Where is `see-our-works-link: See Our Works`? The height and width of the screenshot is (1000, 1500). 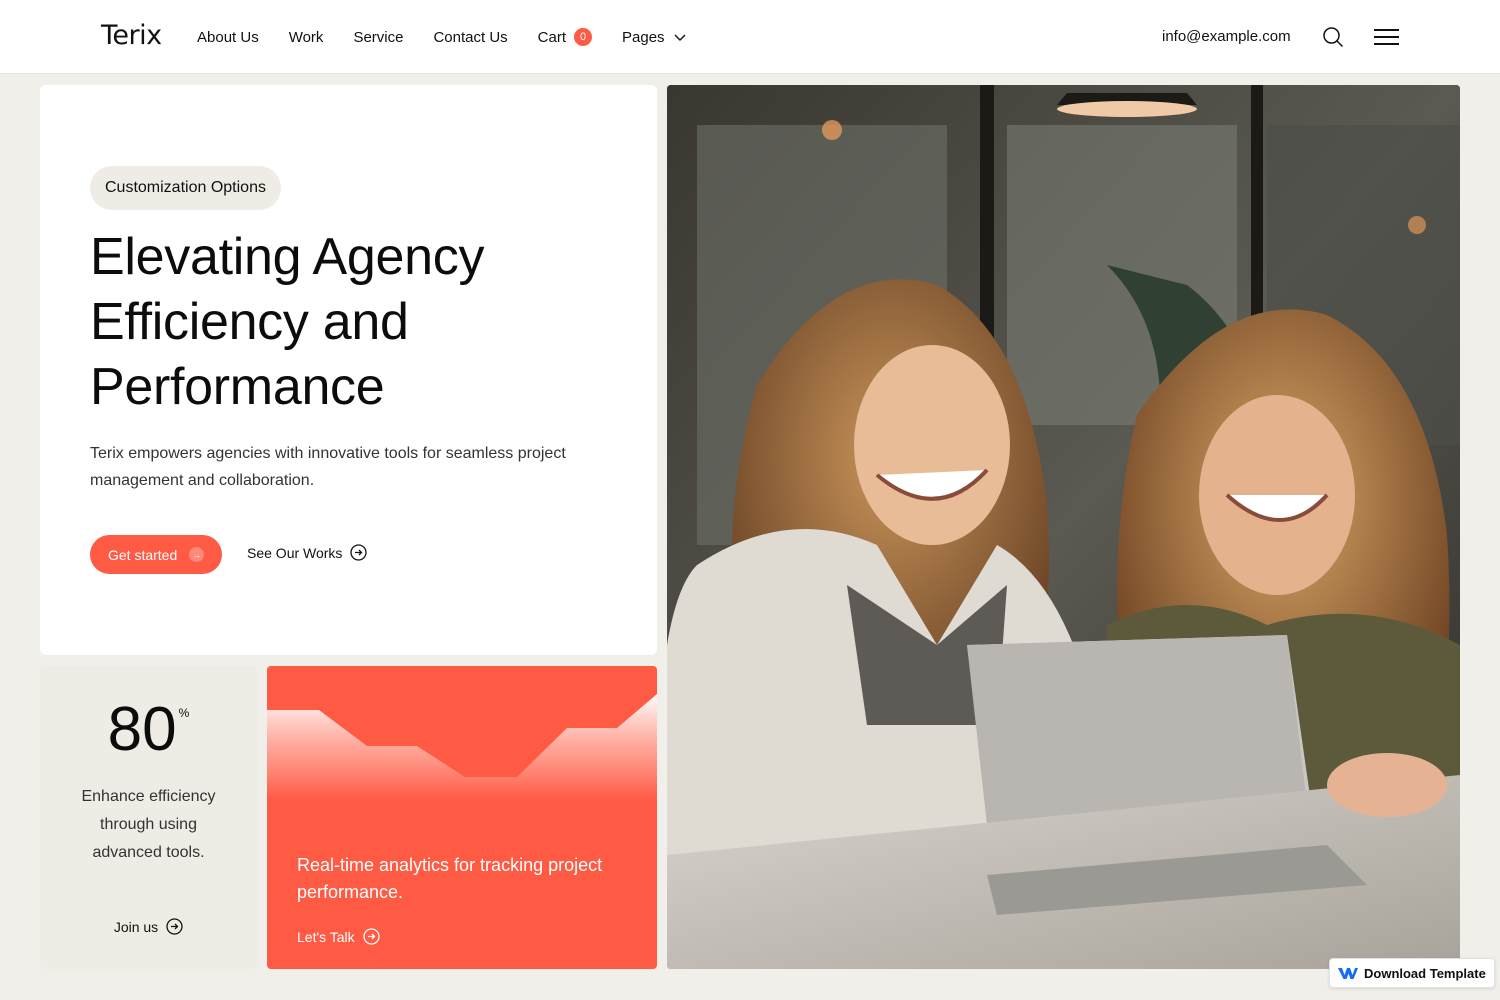 see-our-works-link: See Our Works is located at coordinates (307, 552).